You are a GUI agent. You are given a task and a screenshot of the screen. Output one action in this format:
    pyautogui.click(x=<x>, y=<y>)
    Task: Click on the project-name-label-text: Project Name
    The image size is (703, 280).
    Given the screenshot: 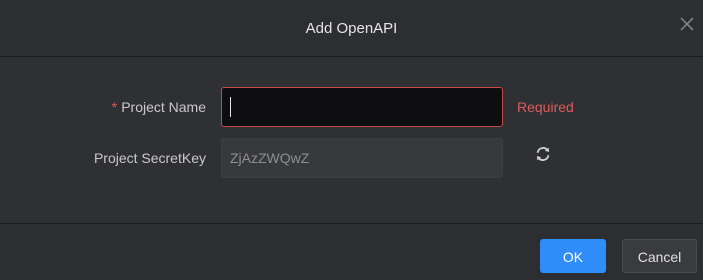 What is the action you would take?
    pyautogui.click(x=163, y=107)
    